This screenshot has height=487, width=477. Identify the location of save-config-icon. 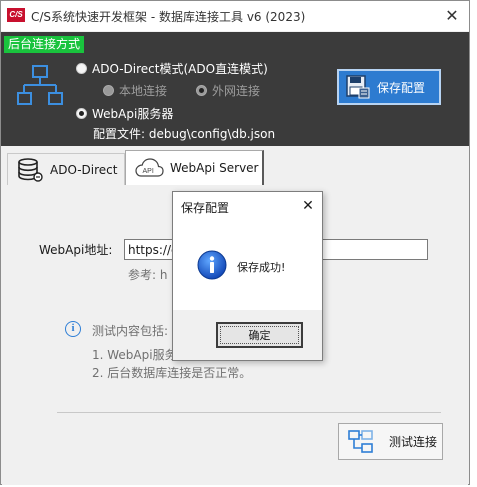
(358, 87).